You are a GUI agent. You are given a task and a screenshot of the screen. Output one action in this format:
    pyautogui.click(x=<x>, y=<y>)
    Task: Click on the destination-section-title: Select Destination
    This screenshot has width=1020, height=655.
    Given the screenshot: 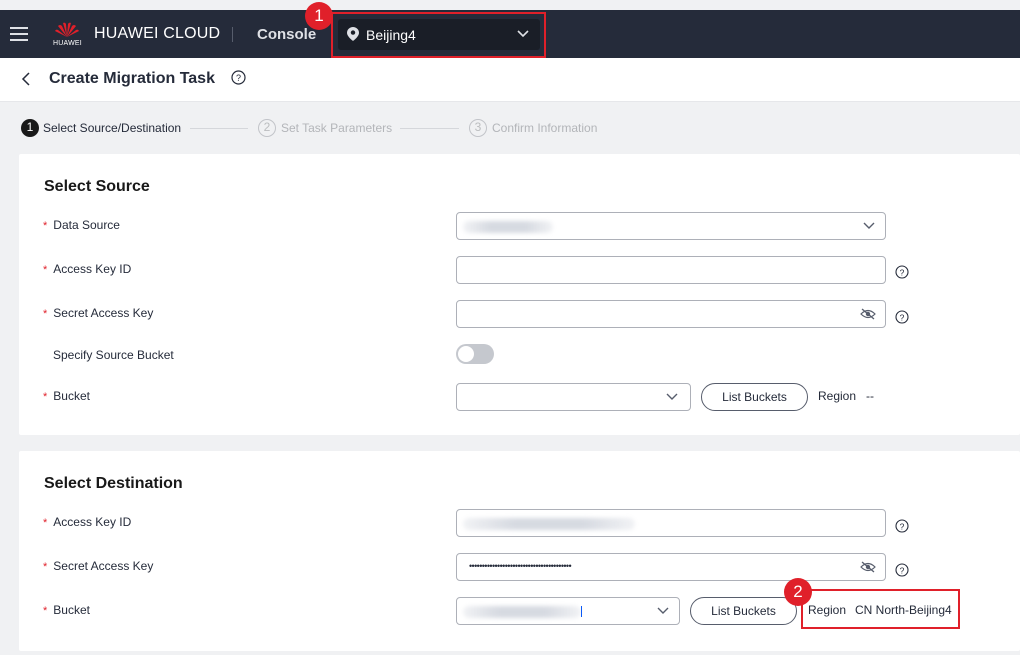 What is the action you would take?
    pyautogui.click(x=113, y=483)
    